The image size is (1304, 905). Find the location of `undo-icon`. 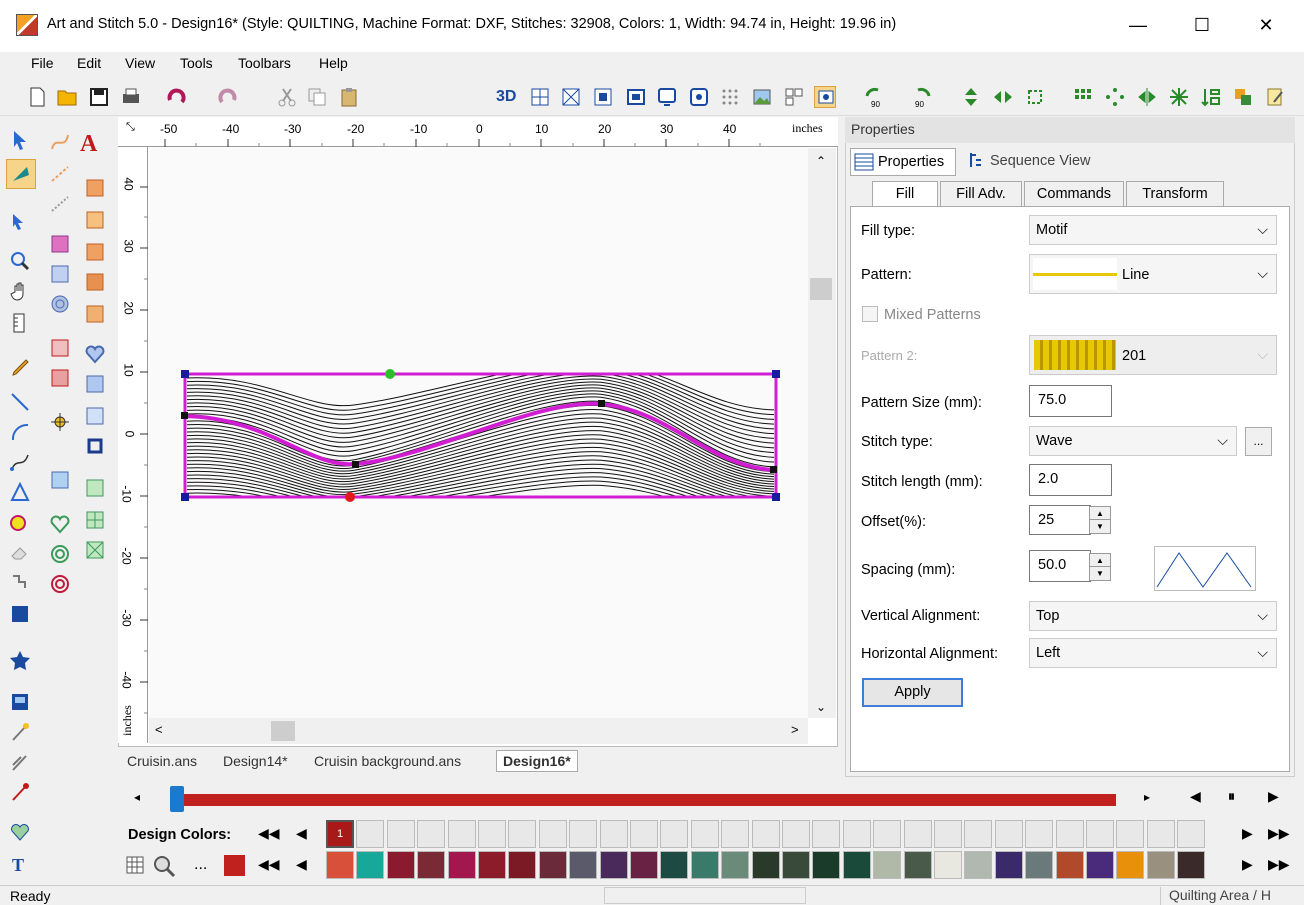

undo-icon is located at coordinates (177, 97).